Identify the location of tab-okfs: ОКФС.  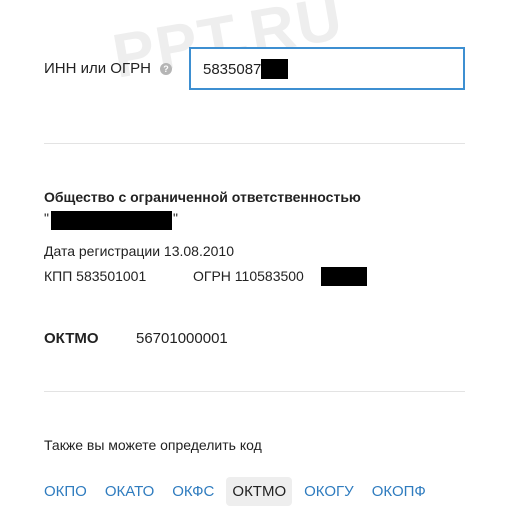
(193, 491).